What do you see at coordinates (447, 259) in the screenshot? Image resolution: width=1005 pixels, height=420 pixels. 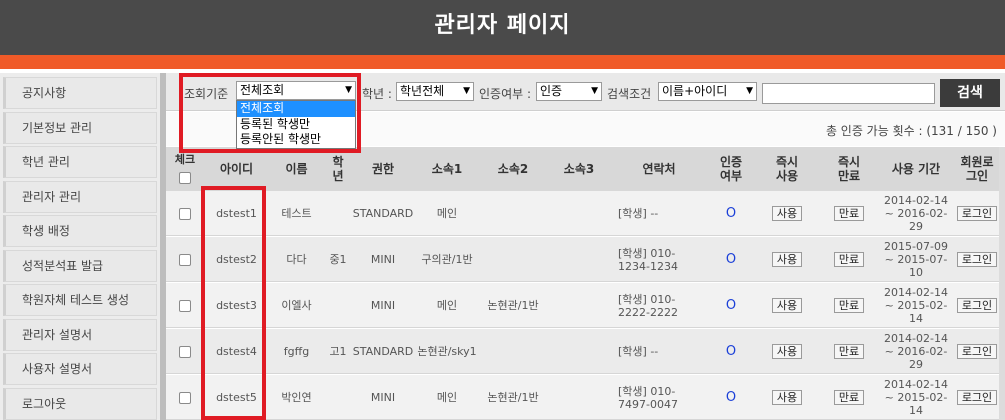 I see `cell-dept1: 구의관/1반` at bounding box center [447, 259].